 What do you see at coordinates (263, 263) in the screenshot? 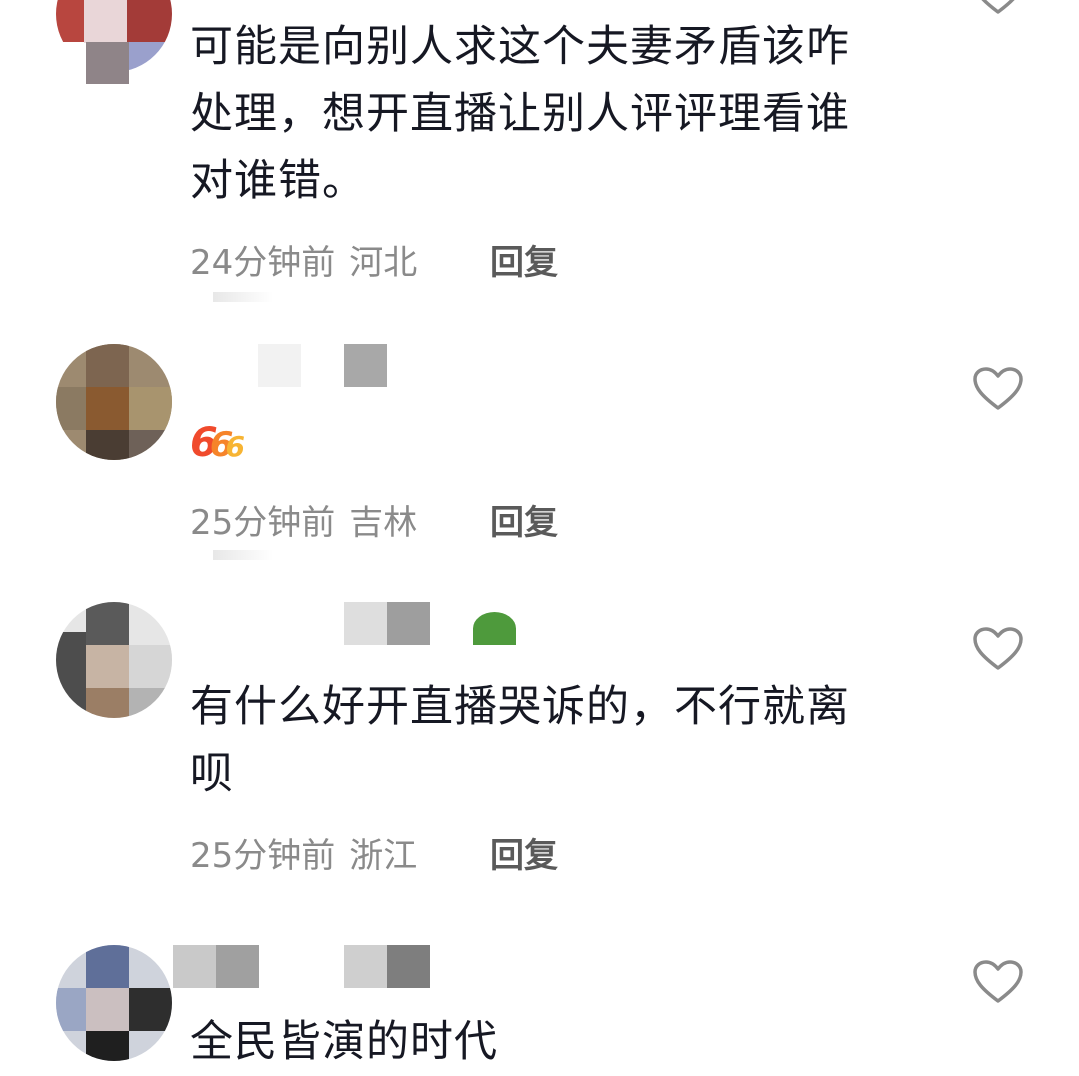
I see `comment-time: 24分钟前` at bounding box center [263, 263].